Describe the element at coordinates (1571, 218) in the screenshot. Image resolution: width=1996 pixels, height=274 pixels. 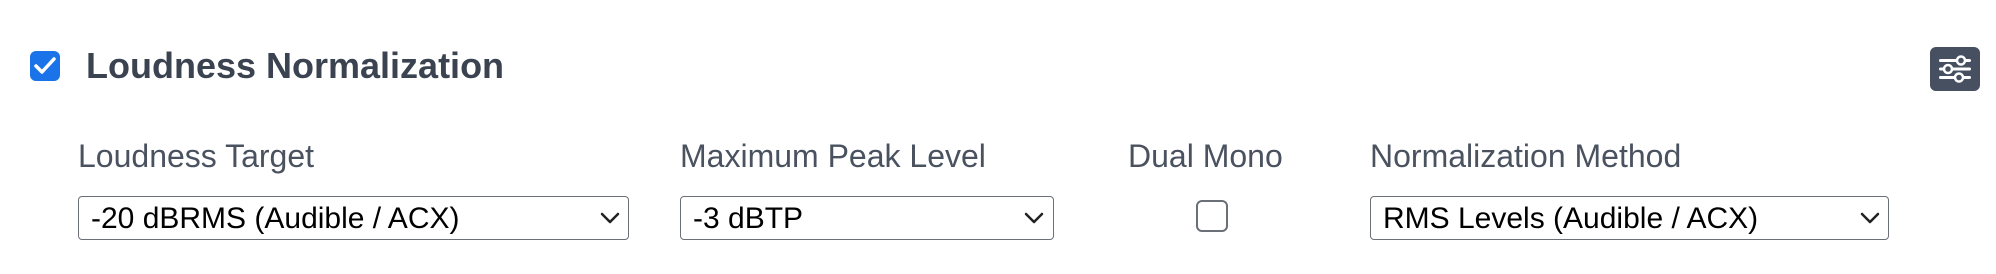
I see `method-value: RMS Levels (Audible / ACX)` at that location.